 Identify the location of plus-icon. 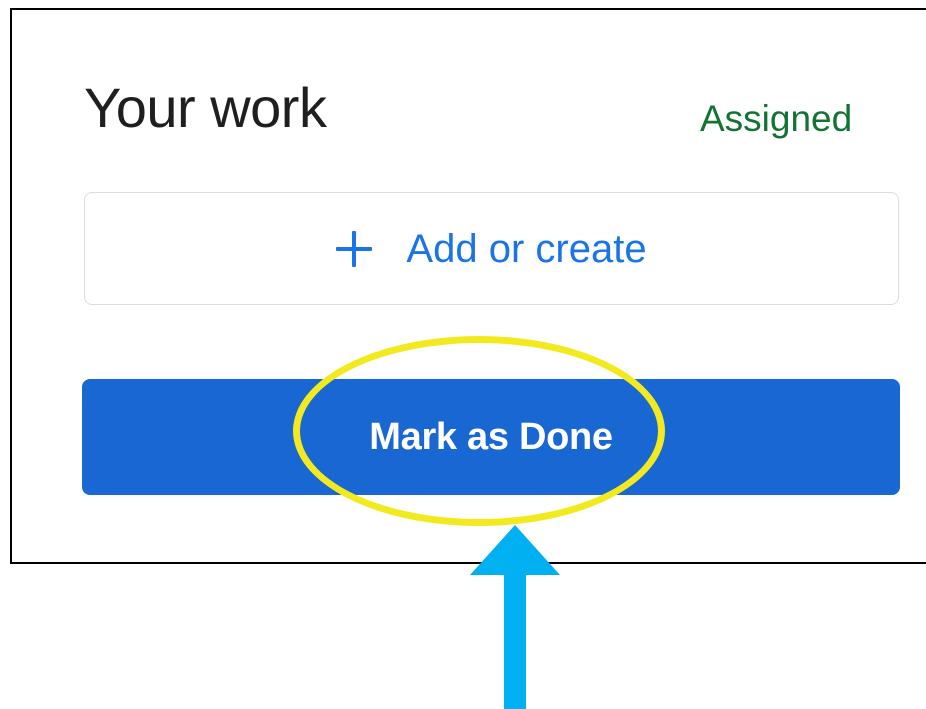
(354, 248).